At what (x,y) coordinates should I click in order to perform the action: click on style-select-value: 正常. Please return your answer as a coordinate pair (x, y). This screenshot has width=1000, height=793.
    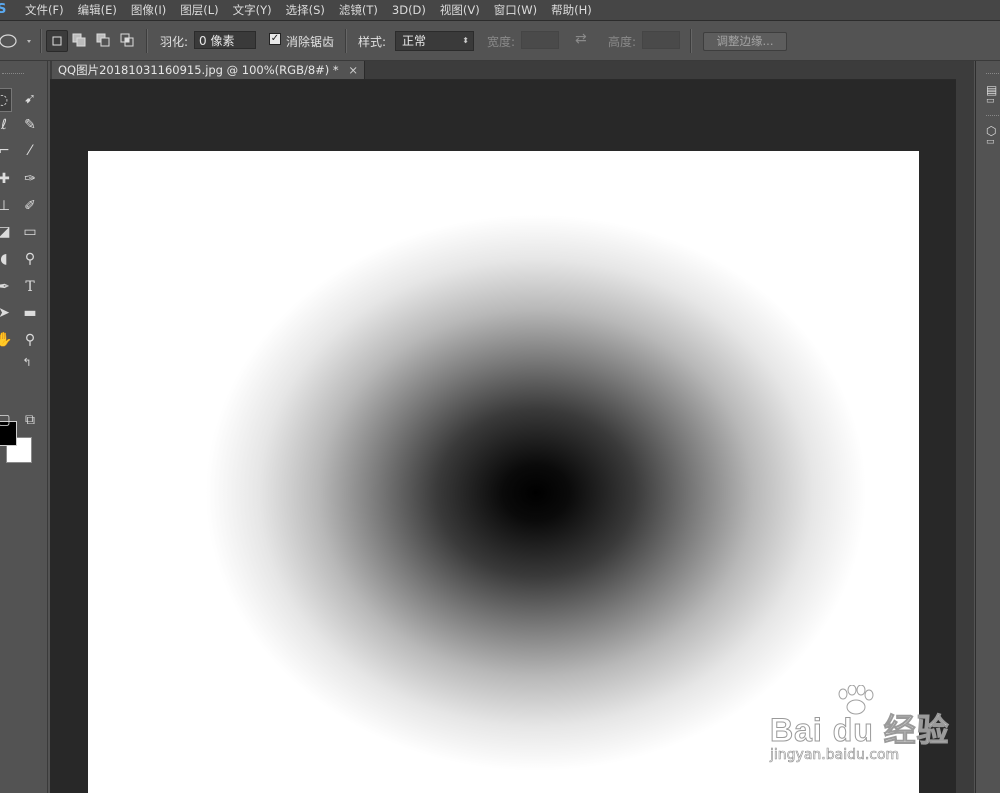
    Looking at the image, I should click on (414, 41).